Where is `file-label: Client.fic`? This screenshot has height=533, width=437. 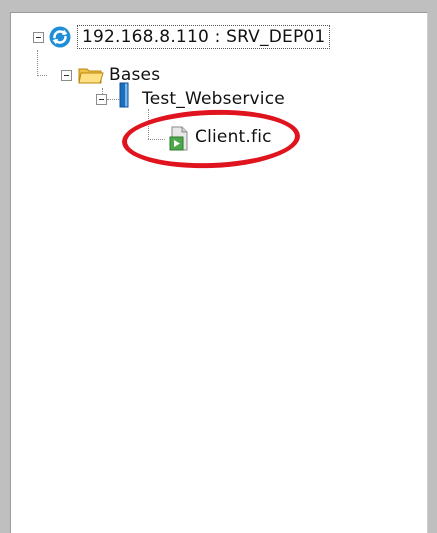
file-label: Client.fic is located at coordinates (233, 137).